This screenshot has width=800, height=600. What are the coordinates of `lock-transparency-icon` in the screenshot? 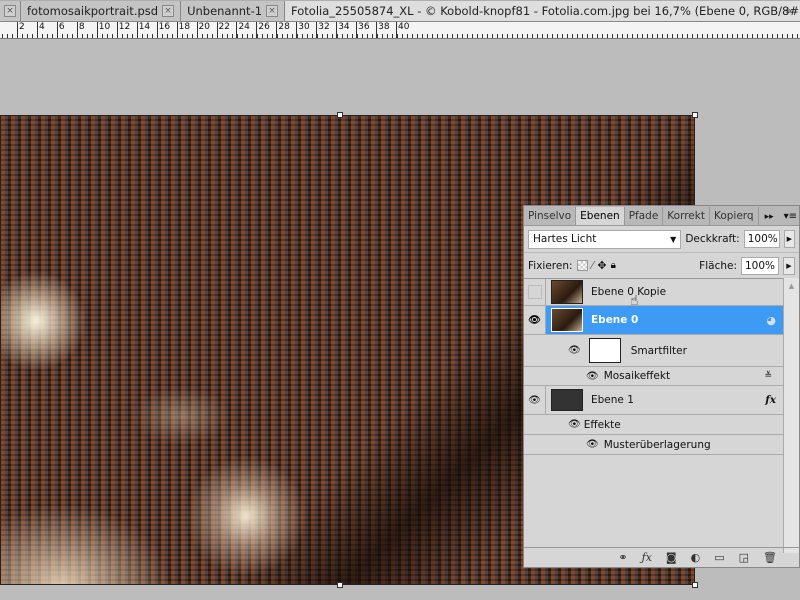 It's located at (582, 265).